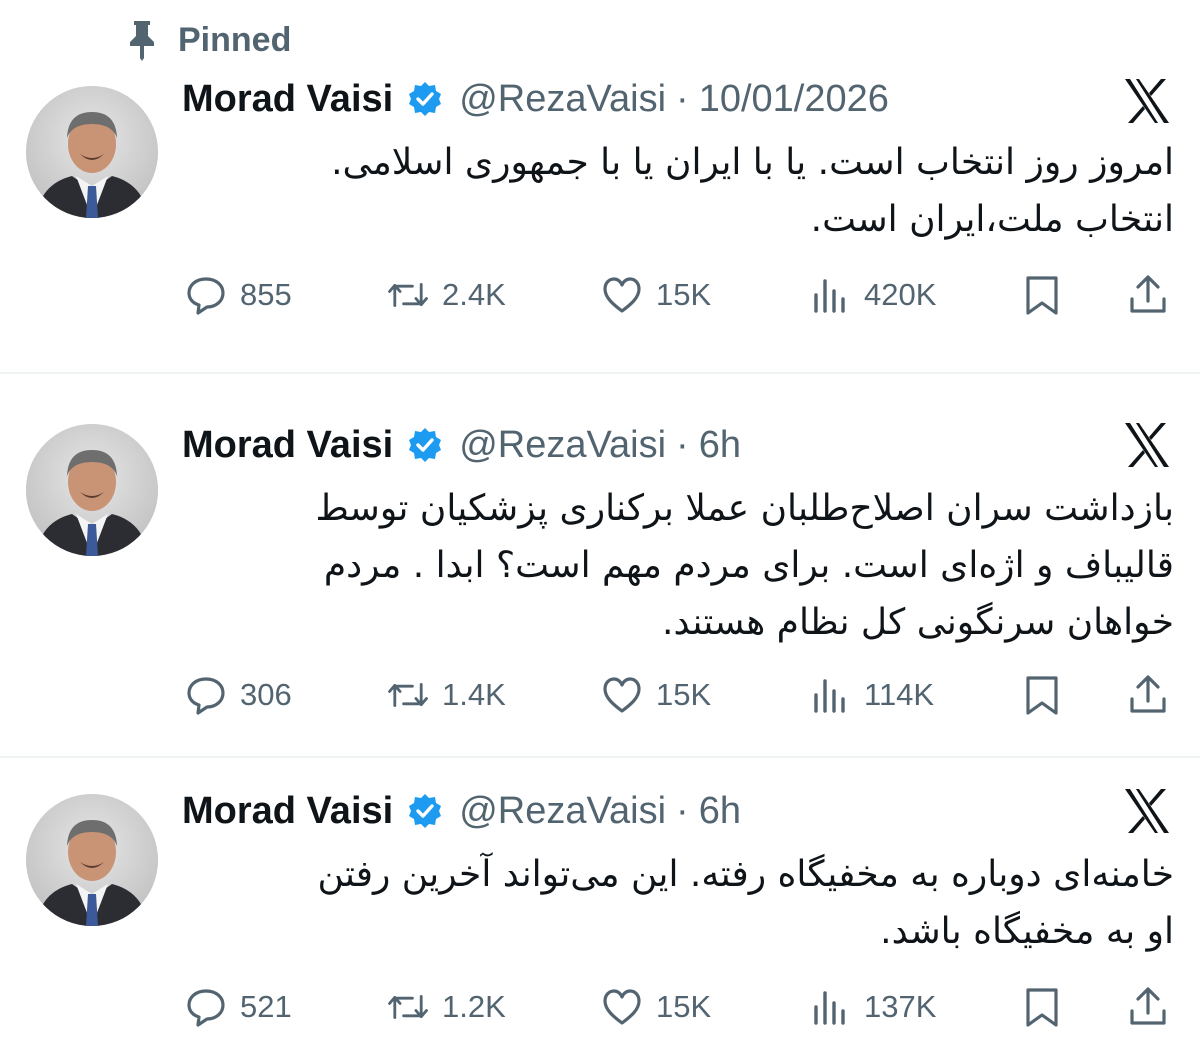 This screenshot has height=1064, width=1200. What do you see at coordinates (266, 1006) in the screenshot?
I see `reply-count: 521` at bounding box center [266, 1006].